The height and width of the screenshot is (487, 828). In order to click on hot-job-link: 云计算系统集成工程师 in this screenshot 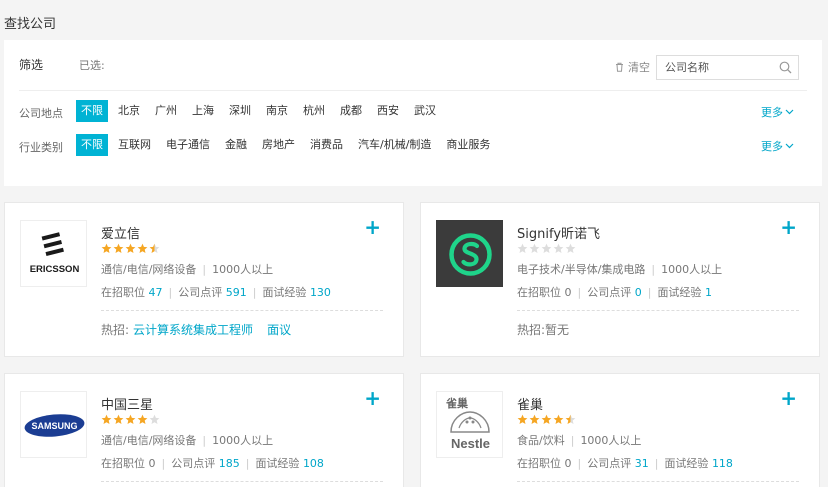, I will do `click(193, 330)`.